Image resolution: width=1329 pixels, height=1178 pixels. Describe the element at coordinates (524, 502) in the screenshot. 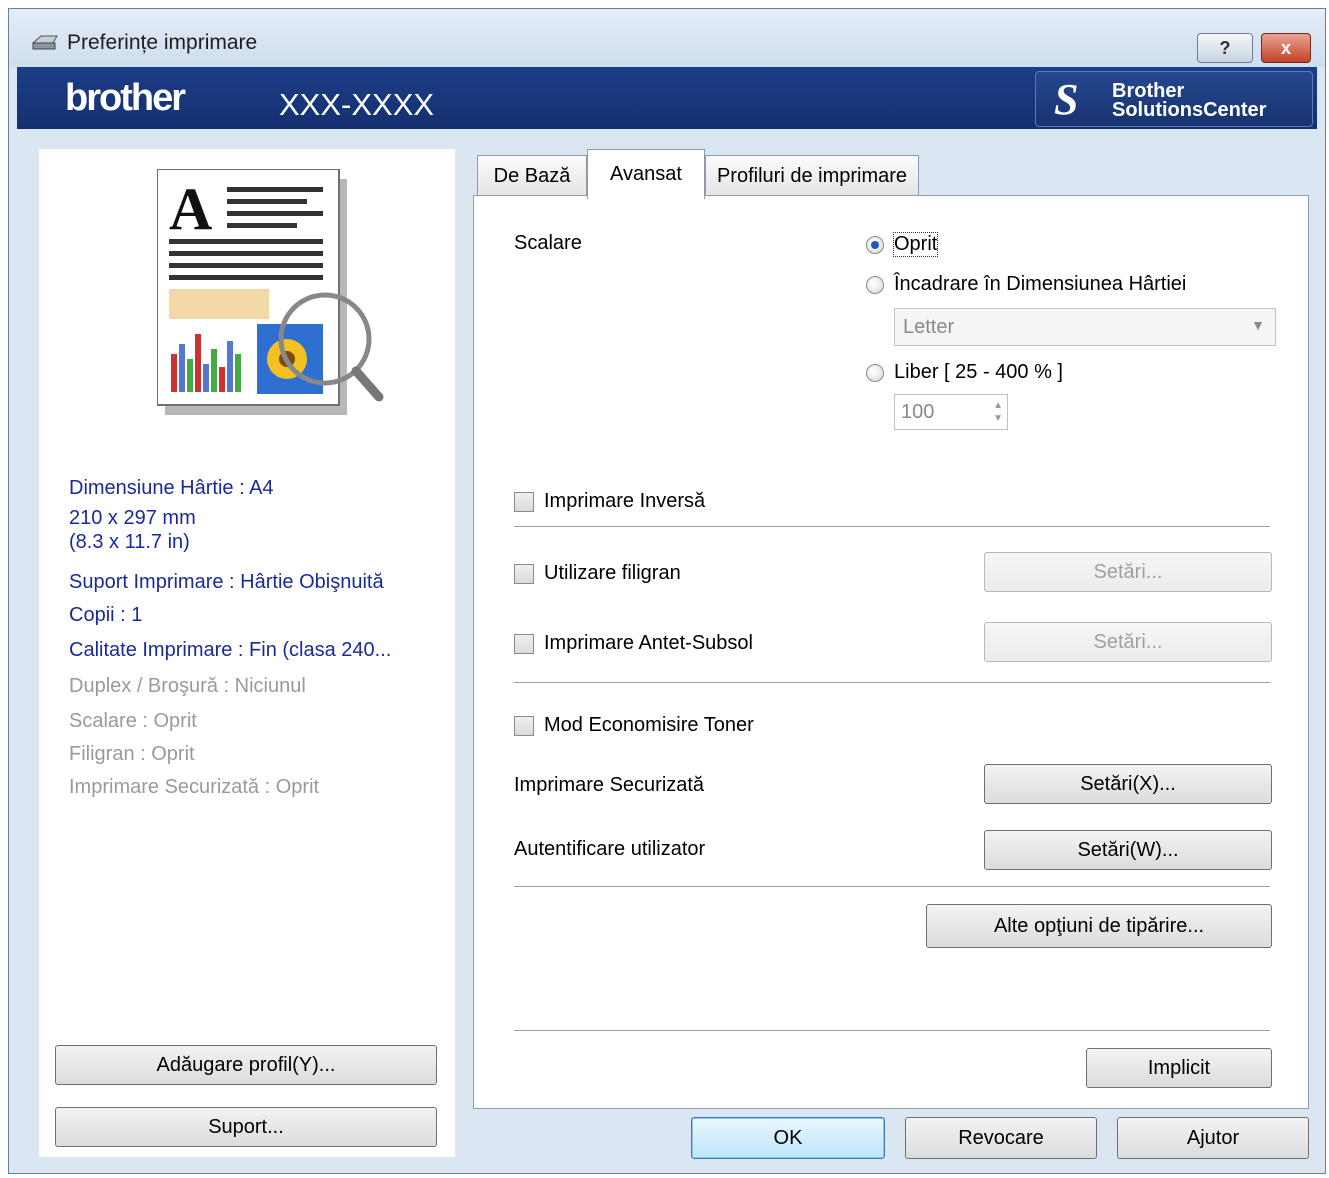

I see `reverse-print-checkbox` at that location.